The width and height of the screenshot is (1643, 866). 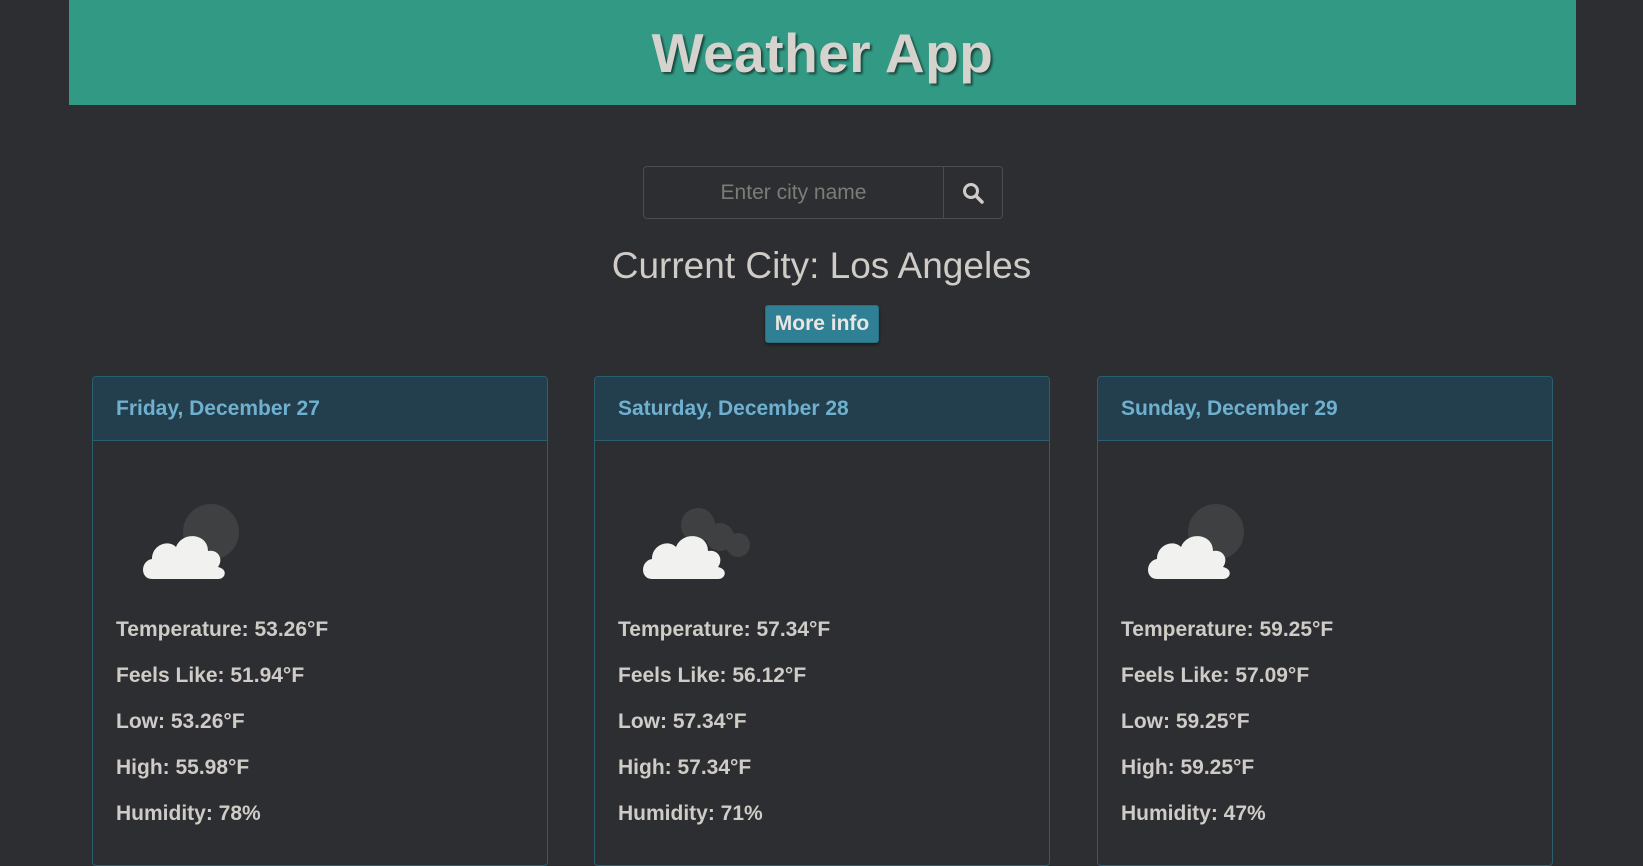 What do you see at coordinates (700, 545) in the screenshot?
I see `broken-clouds-icon` at bounding box center [700, 545].